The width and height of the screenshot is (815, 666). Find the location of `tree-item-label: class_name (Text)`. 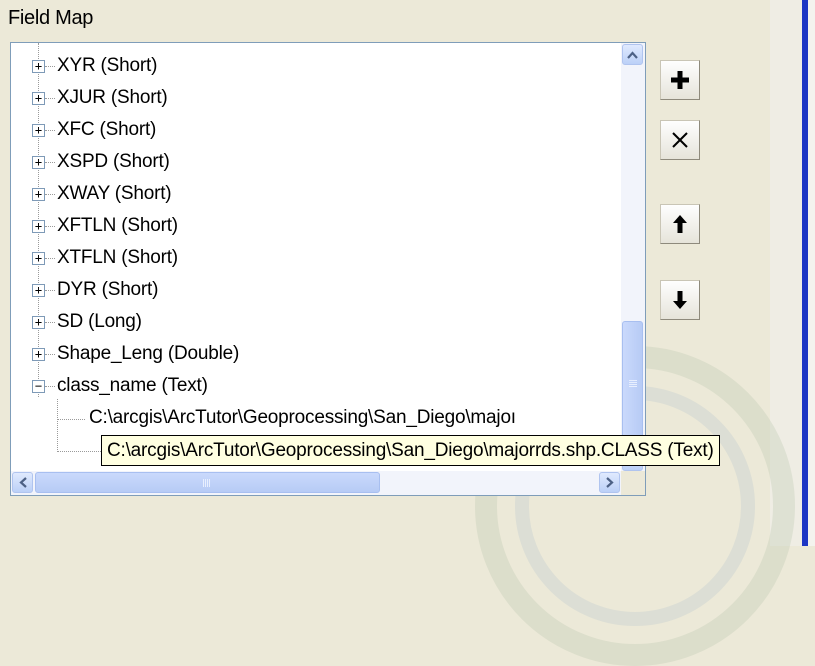

tree-item-label: class_name (Text) is located at coordinates (132, 385).